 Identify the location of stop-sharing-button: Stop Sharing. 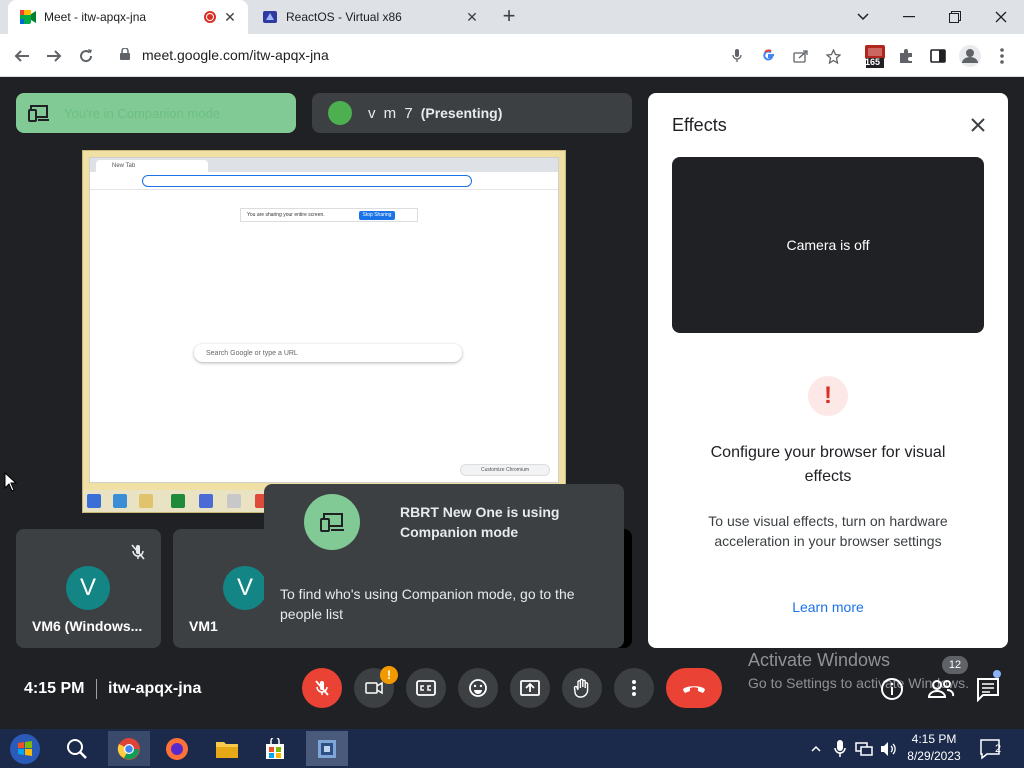
(377, 215).